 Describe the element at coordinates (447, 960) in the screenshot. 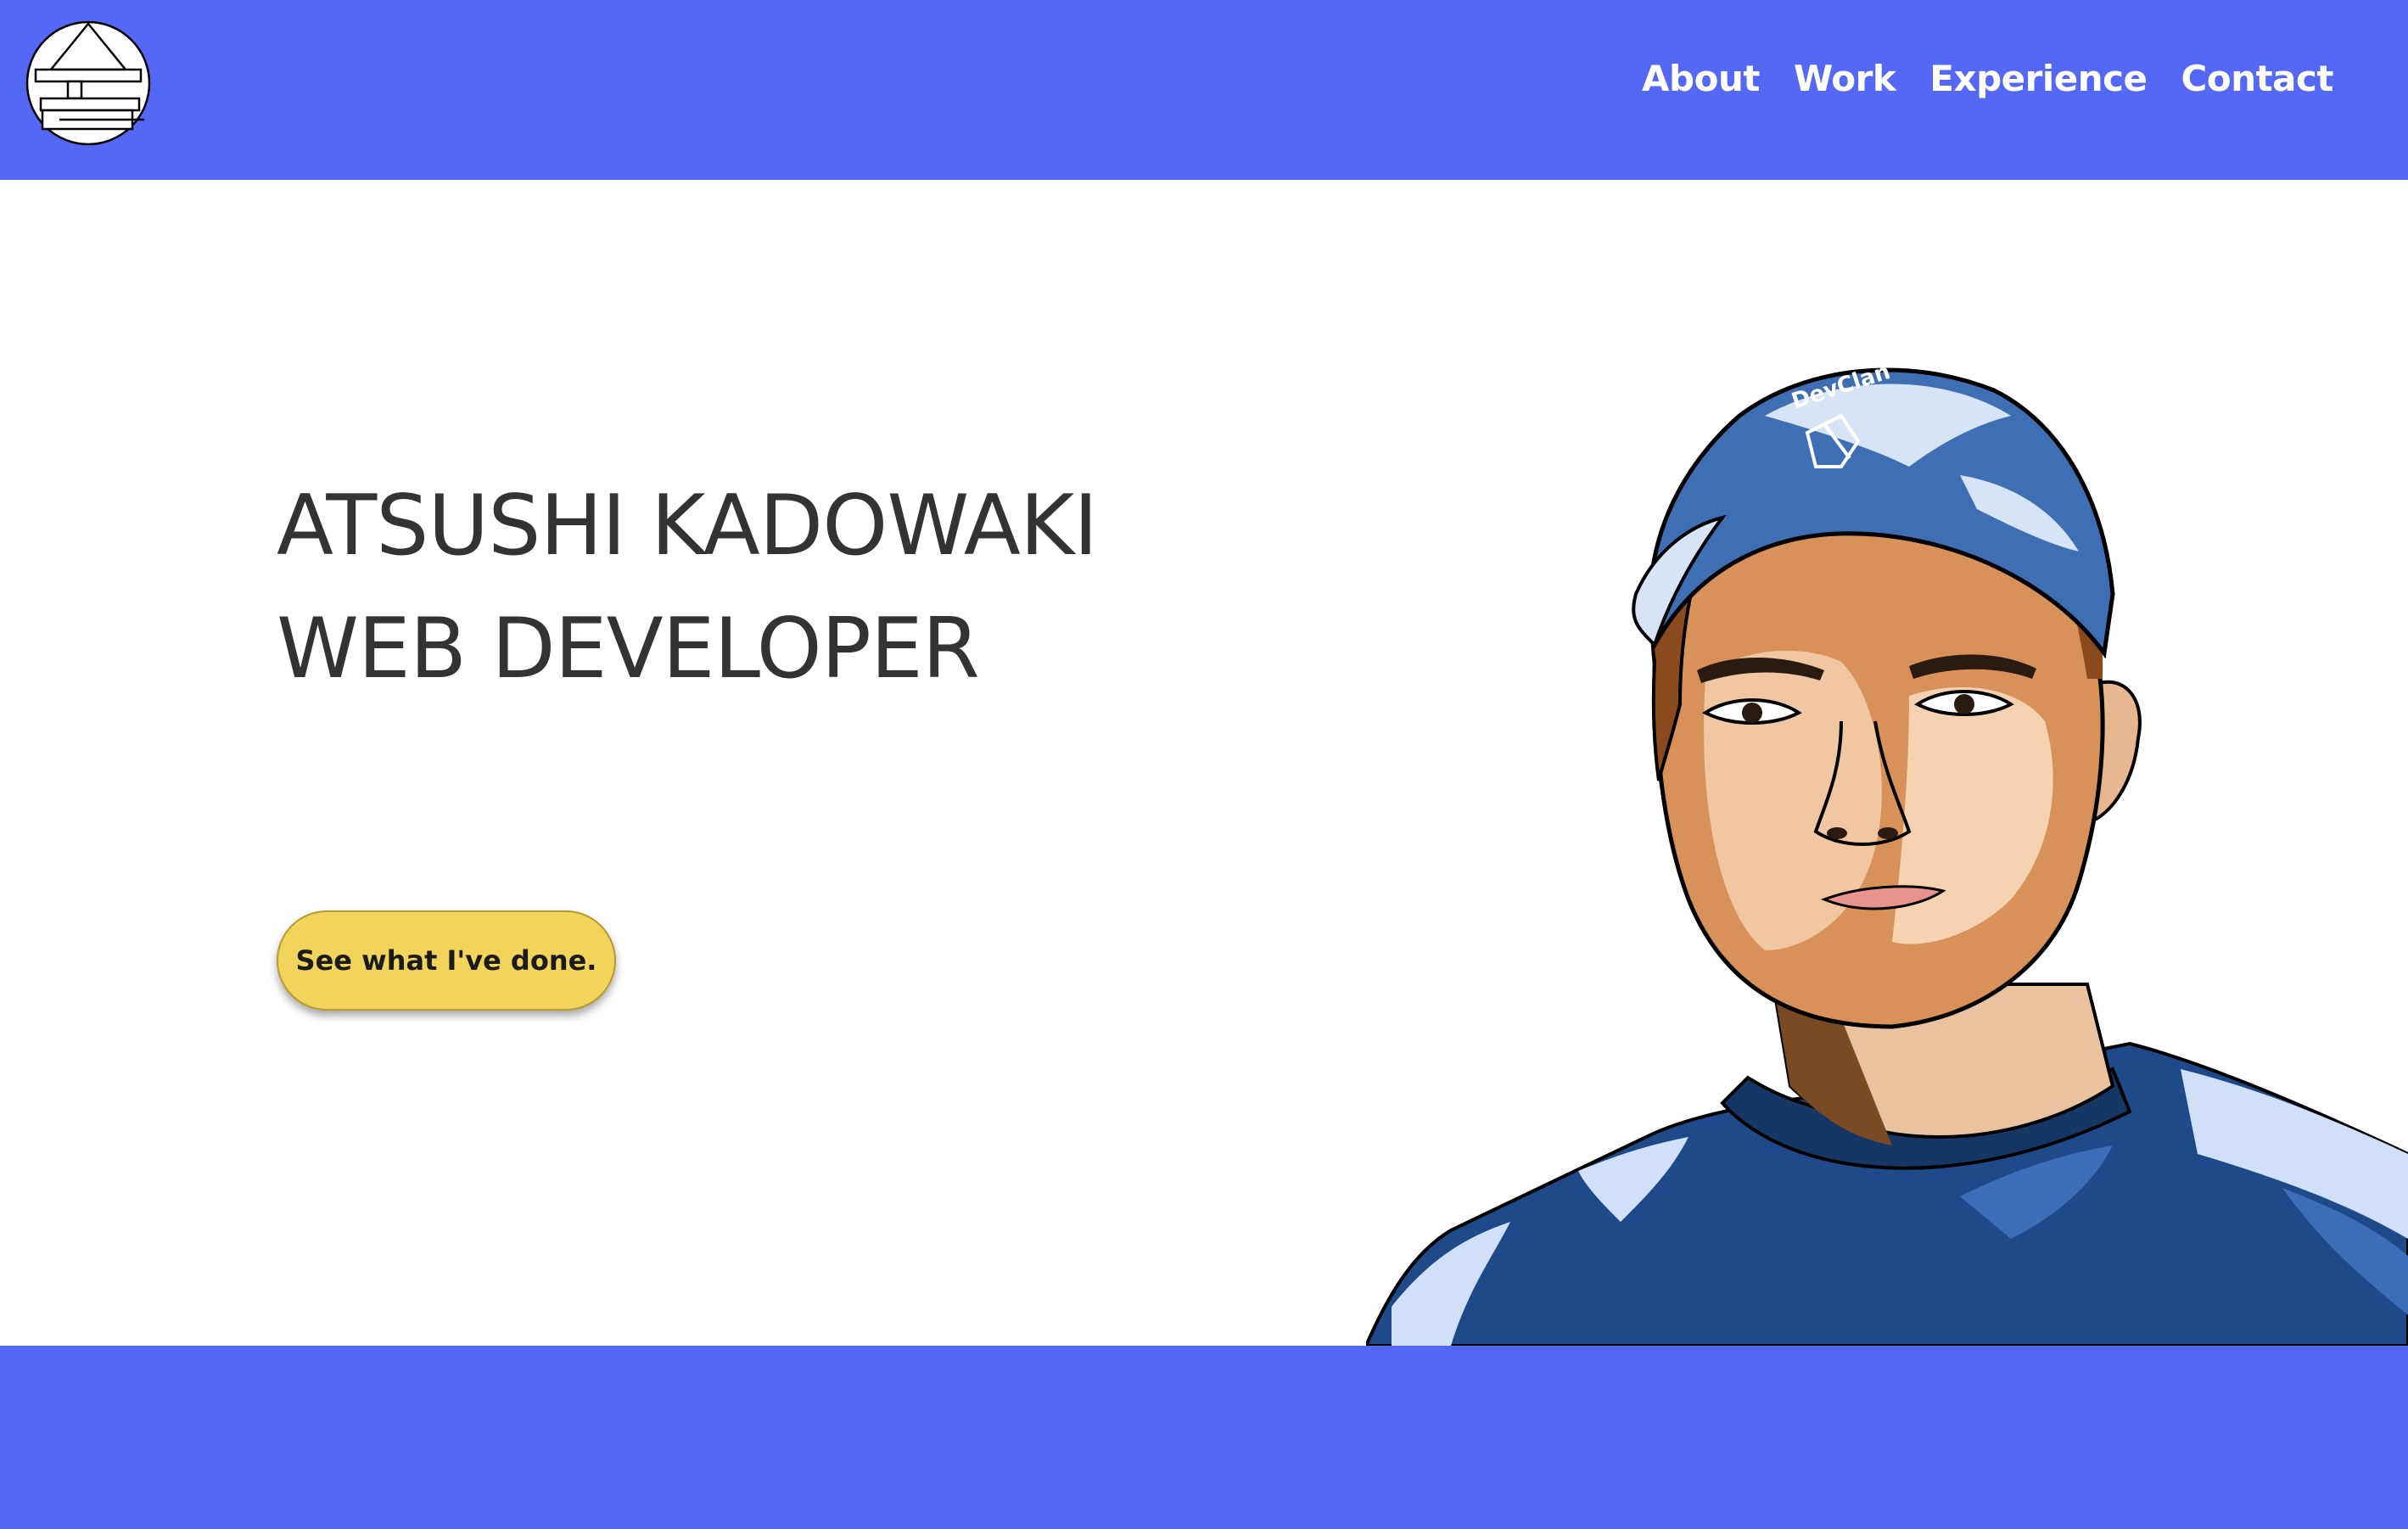

I see `see-work-button: See what I've done.` at that location.